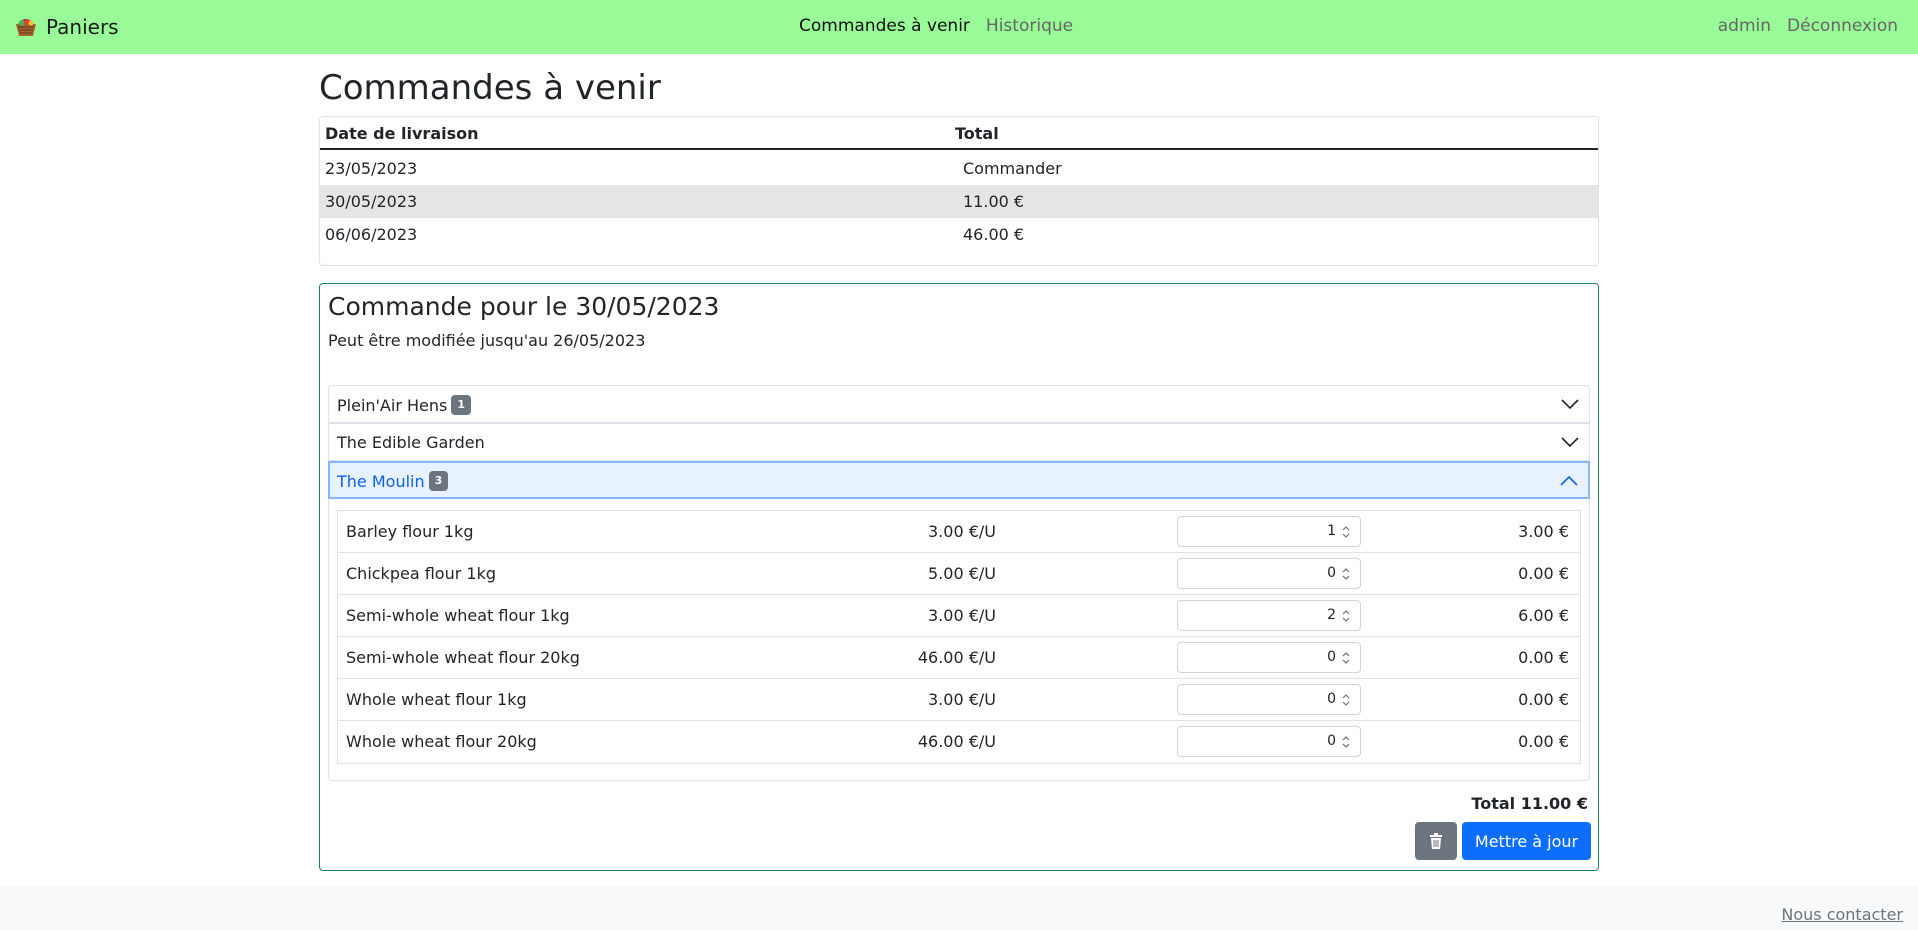 This screenshot has width=1918, height=930. Describe the element at coordinates (994, 201) in the screenshot. I see `order-total: 11.00 €` at that location.